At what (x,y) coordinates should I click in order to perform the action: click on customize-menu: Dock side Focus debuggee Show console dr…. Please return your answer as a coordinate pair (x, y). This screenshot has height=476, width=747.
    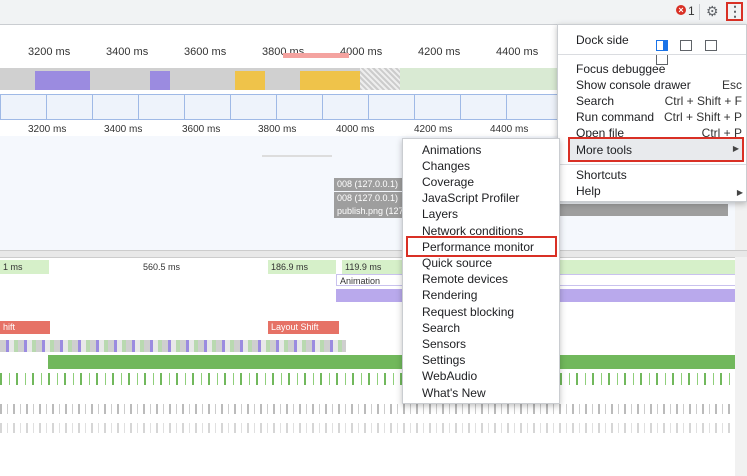
    Looking at the image, I should click on (652, 113).